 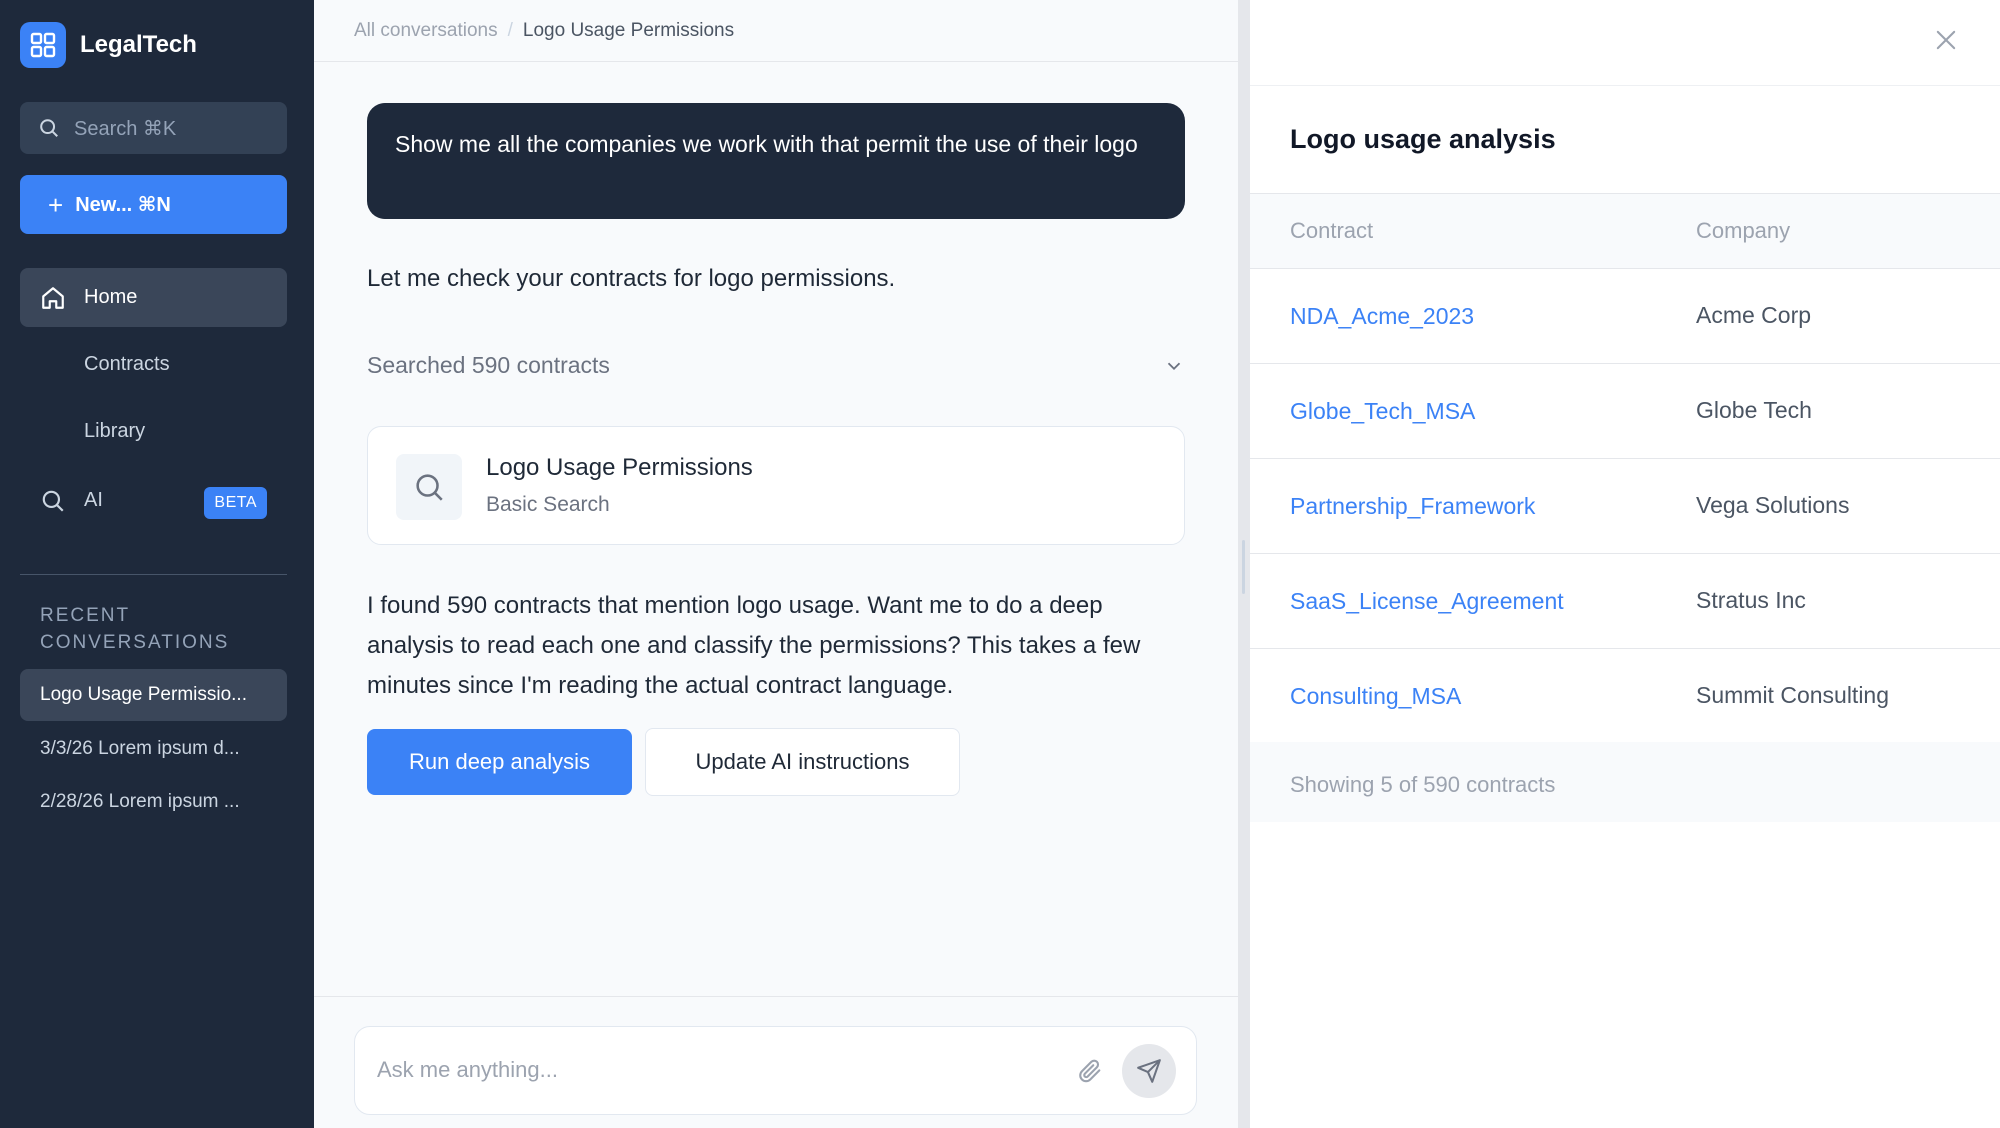 What do you see at coordinates (802, 762) in the screenshot?
I see `update-ai-instructions-button: Update AI instructions` at bounding box center [802, 762].